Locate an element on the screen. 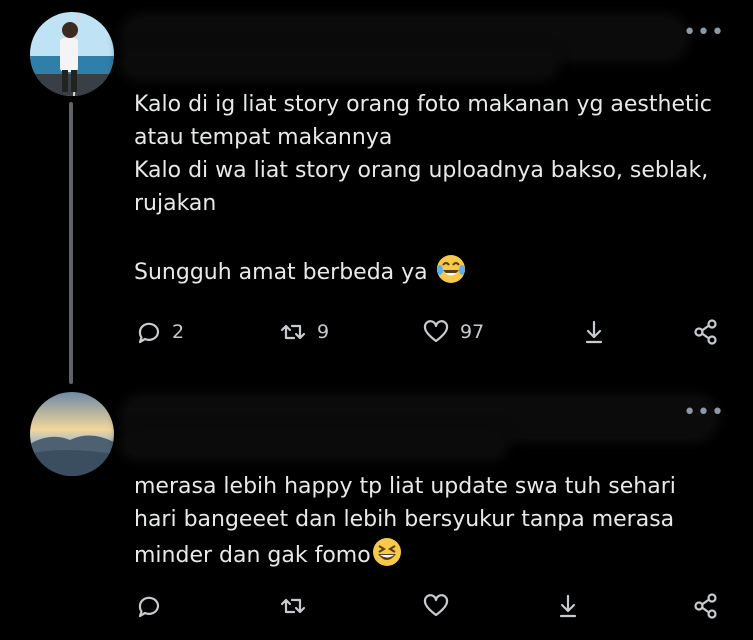 The image size is (753, 640). reply-button: 2 is located at coordinates (159, 332).